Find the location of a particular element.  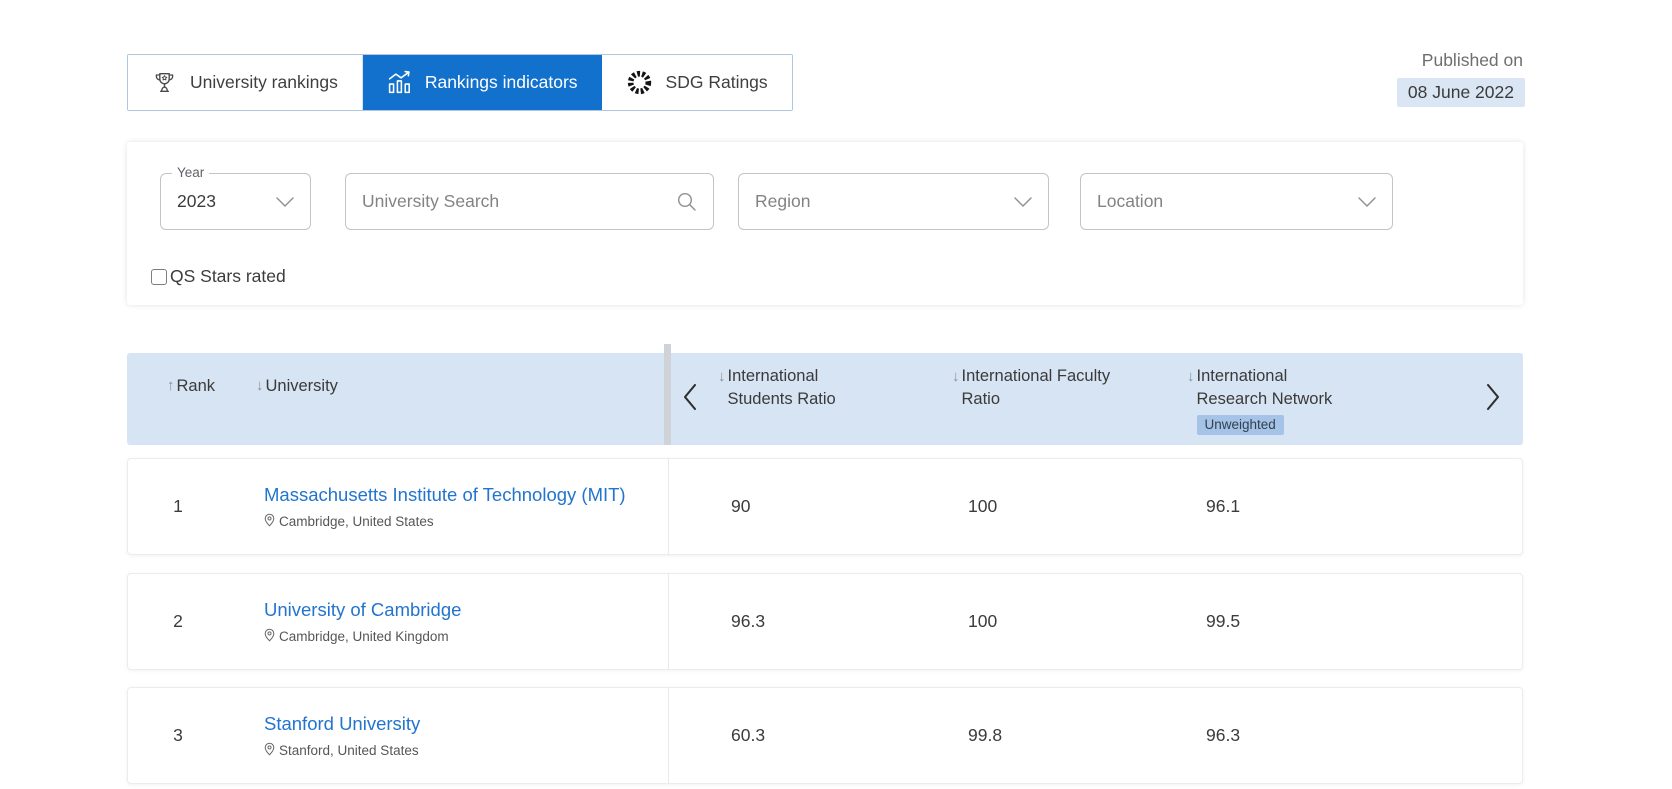

column-split-handle is located at coordinates (667, 394).